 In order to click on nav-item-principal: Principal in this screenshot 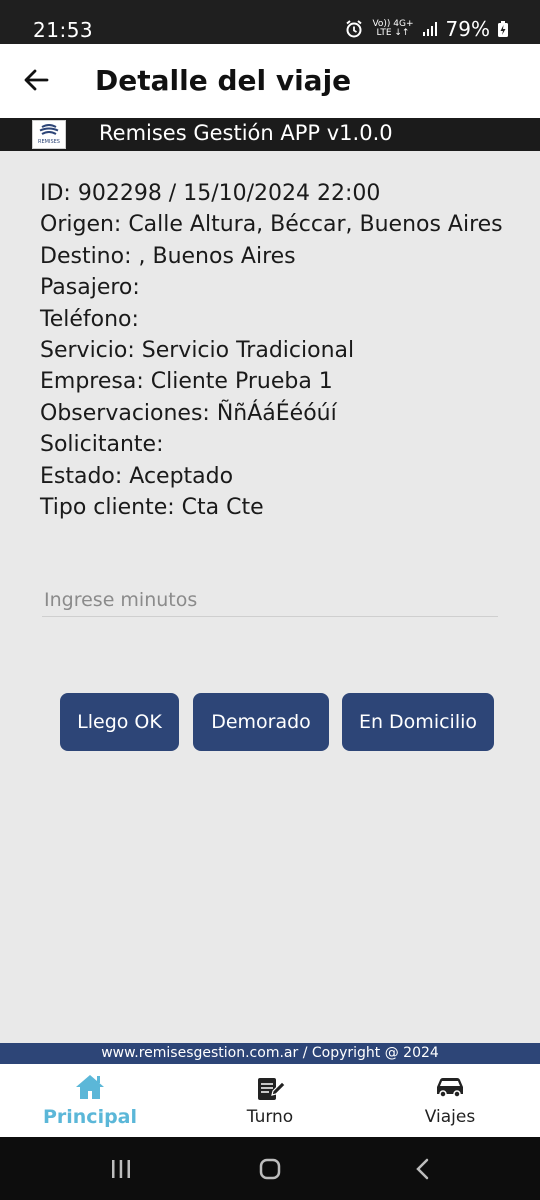, I will do `click(90, 1100)`.